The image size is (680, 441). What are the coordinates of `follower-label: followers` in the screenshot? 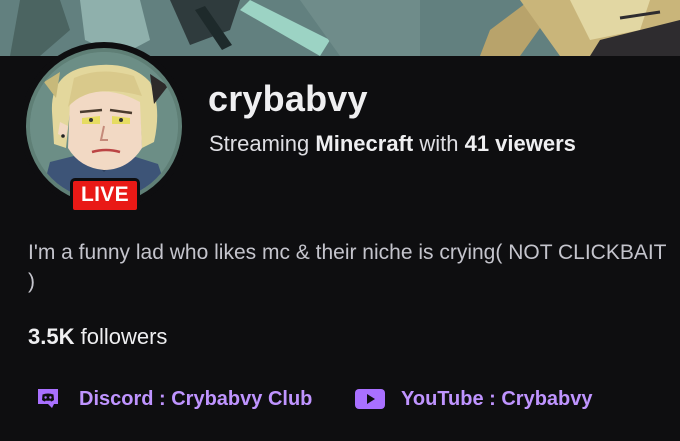 It's located at (124, 336).